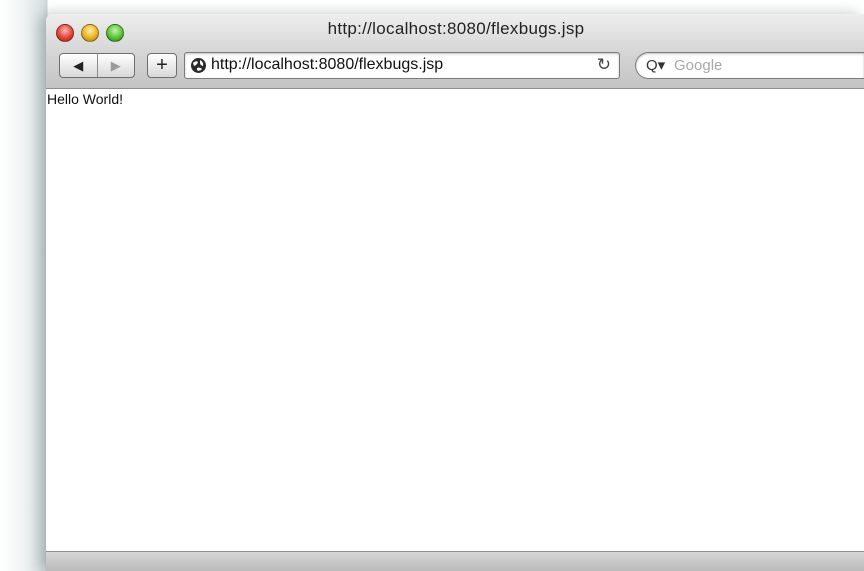 The height and width of the screenshot is (571, 864). I want to click on back-button: ◀, so click(78, 65).